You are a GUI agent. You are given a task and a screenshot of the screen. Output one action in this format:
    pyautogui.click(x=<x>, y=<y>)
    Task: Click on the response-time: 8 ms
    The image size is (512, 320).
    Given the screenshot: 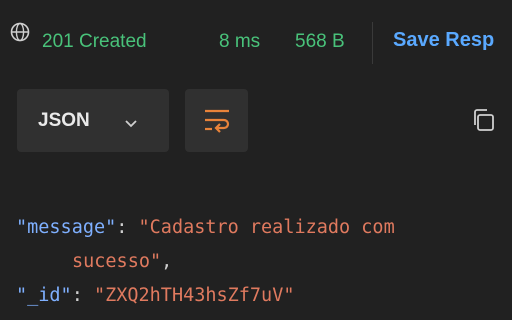 What is the action you would take?
    pyautogui.click(x=240, y=41)
    